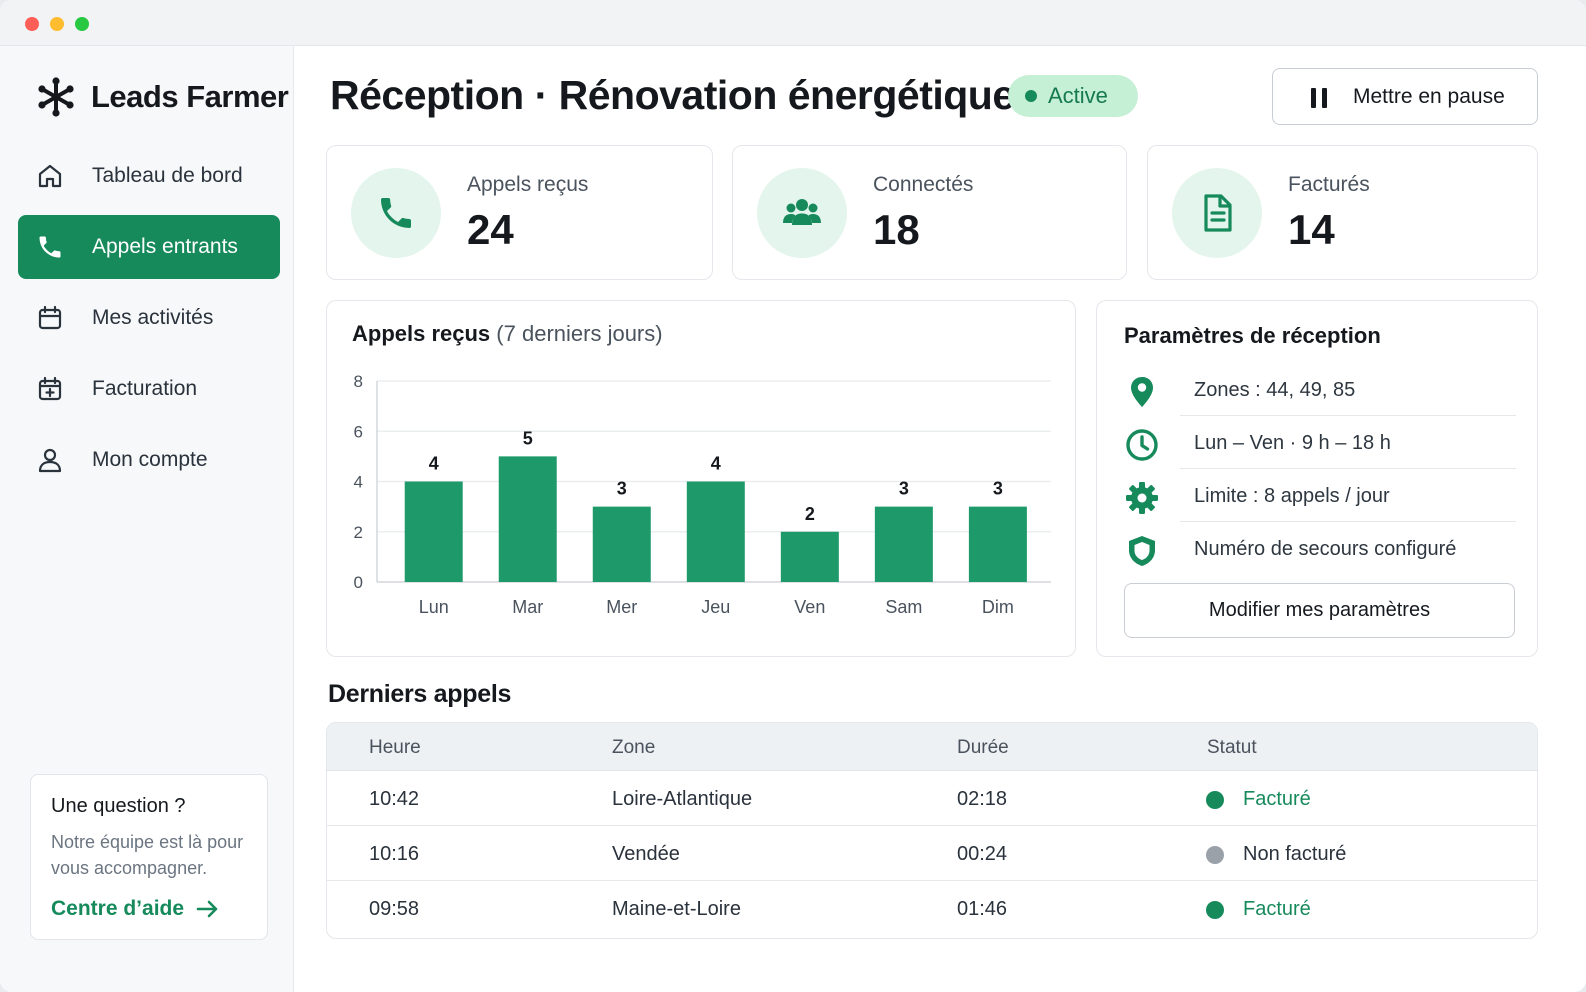 This screenshot has height=992, width=1586. I want to click on users-icon, so click(802, 212).